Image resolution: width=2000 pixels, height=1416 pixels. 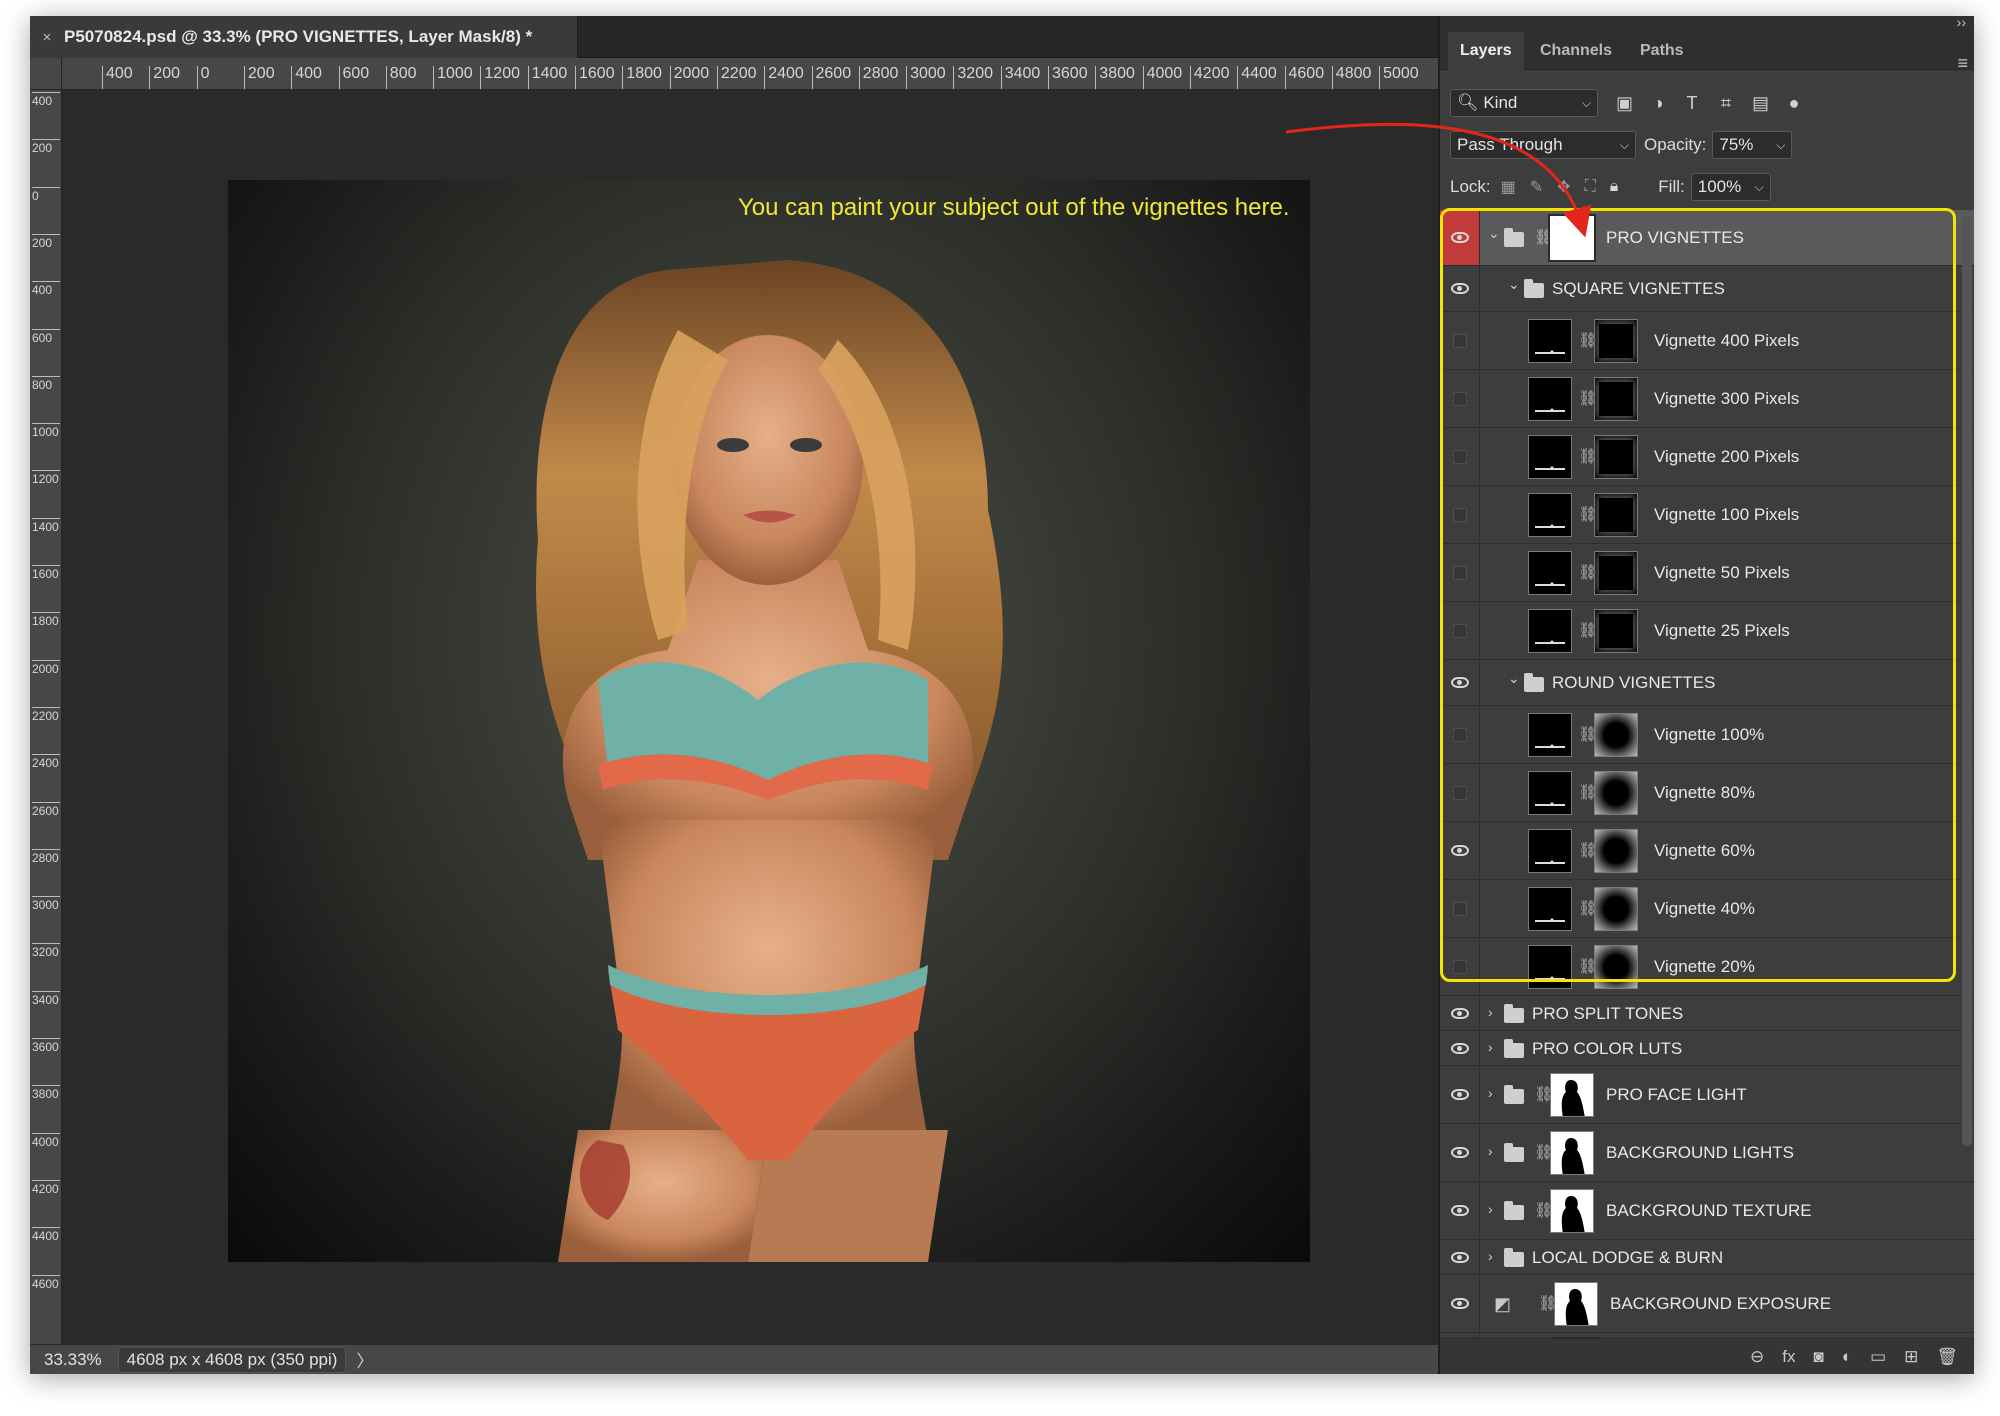 I want to click on layer-row: ⛓ Vignette 50 Pixels, so click(x=1707, y=573).